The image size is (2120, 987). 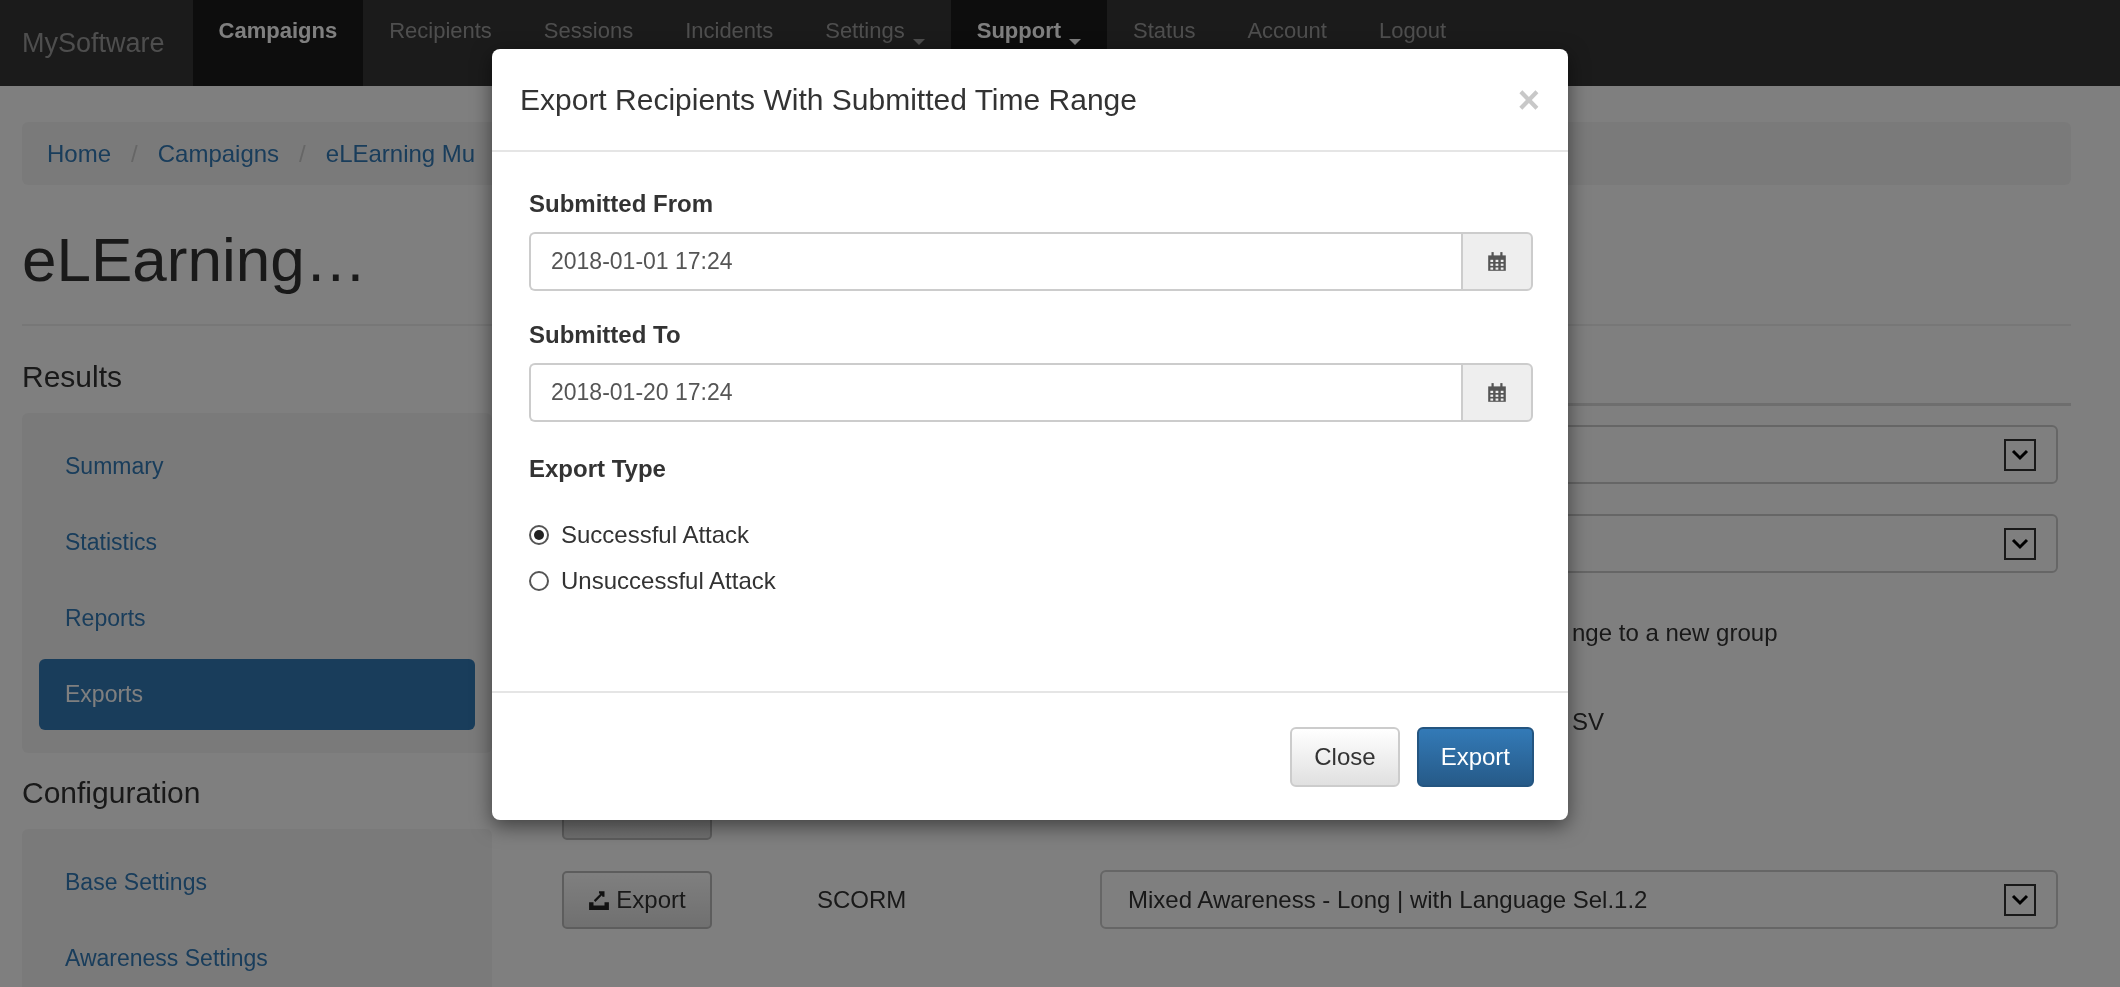 What do you see at coordinates (1031, 581) in the screenshot?
I see `radio-option: Unsuccessful Attack` at bounding box center [1031, 581].